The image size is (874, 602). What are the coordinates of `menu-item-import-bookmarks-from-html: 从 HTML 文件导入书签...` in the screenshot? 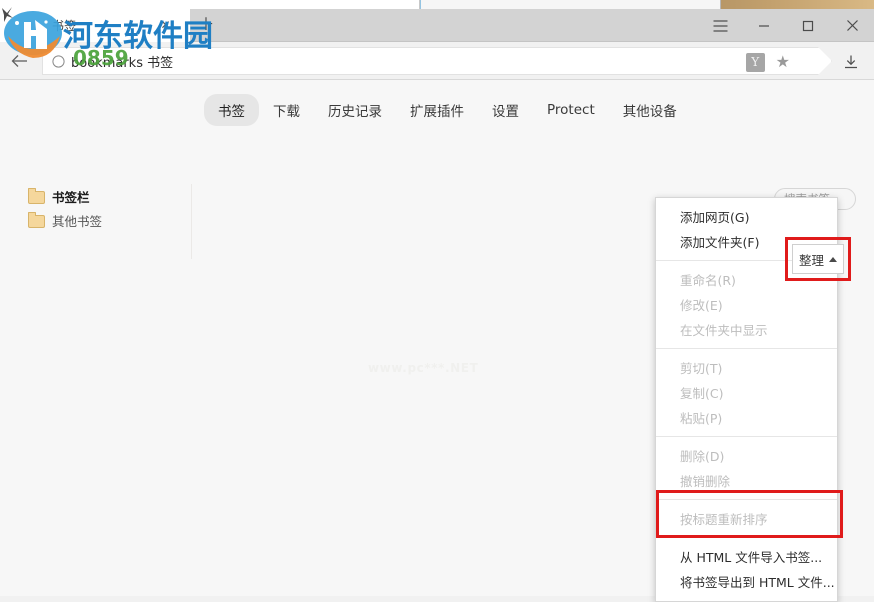 It's located at (746, 556).